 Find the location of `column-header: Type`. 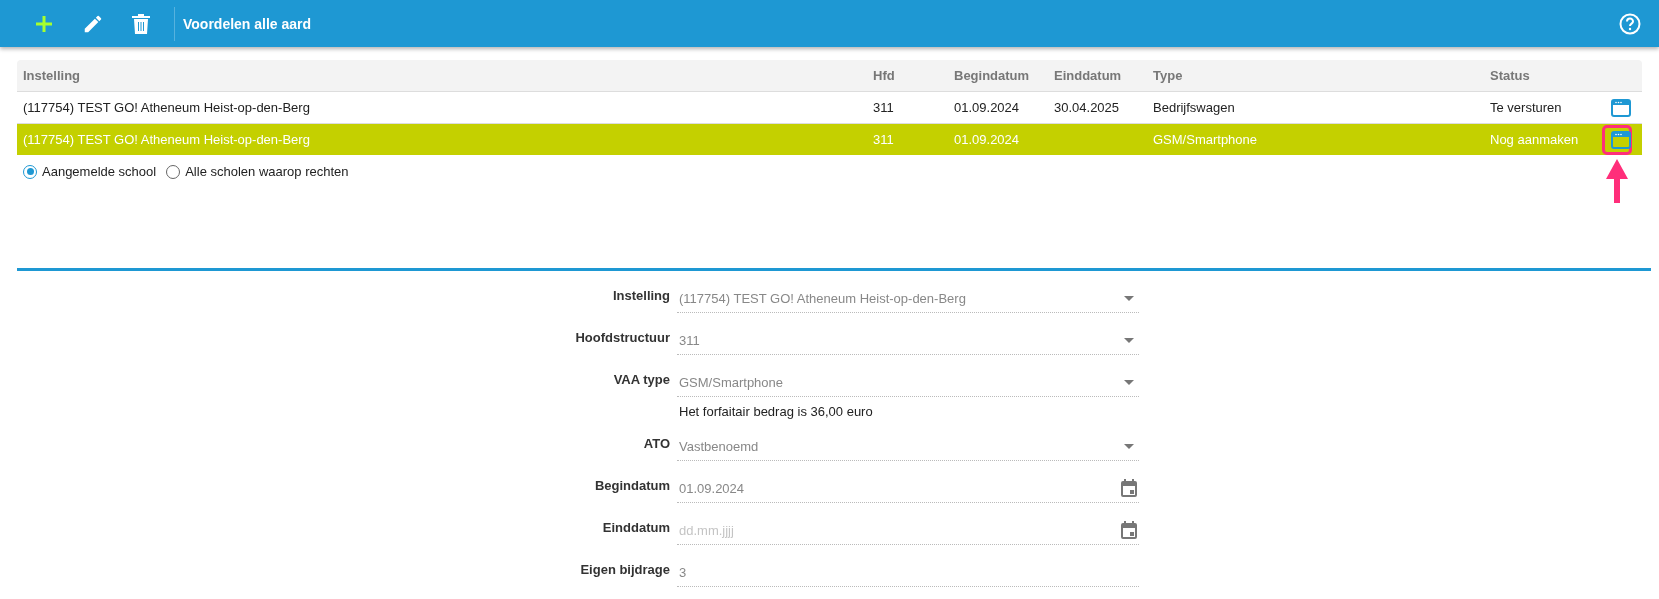

column-header: Type is located at coordinates (1168, 75).